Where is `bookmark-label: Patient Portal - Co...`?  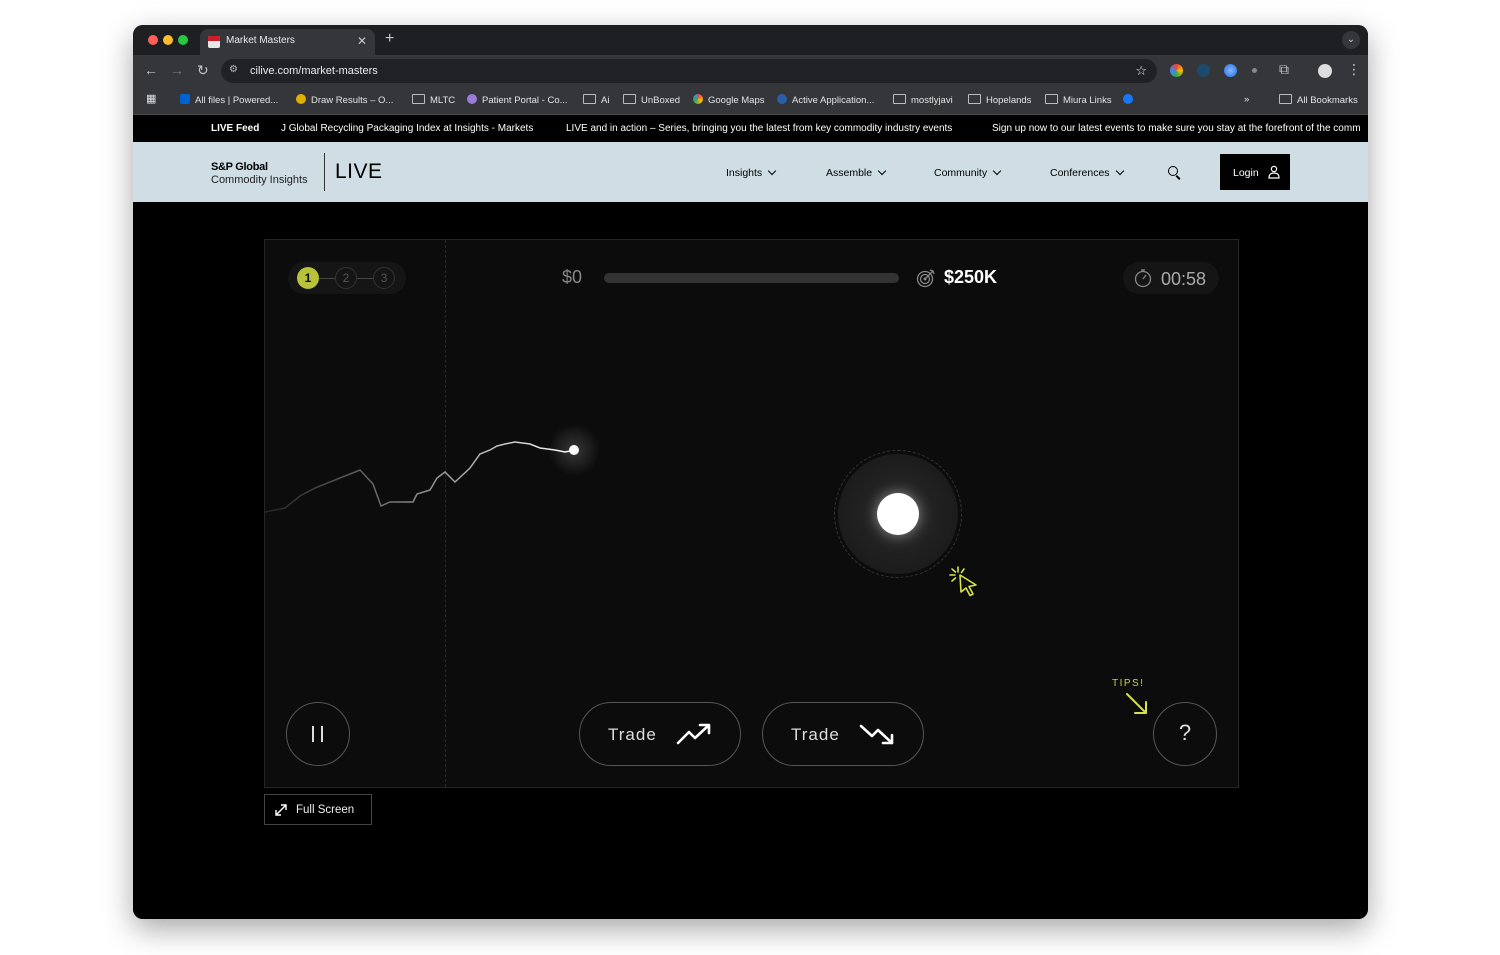 bookmark-label: Patient Portal - Co... is located at coordinates (525, 100).